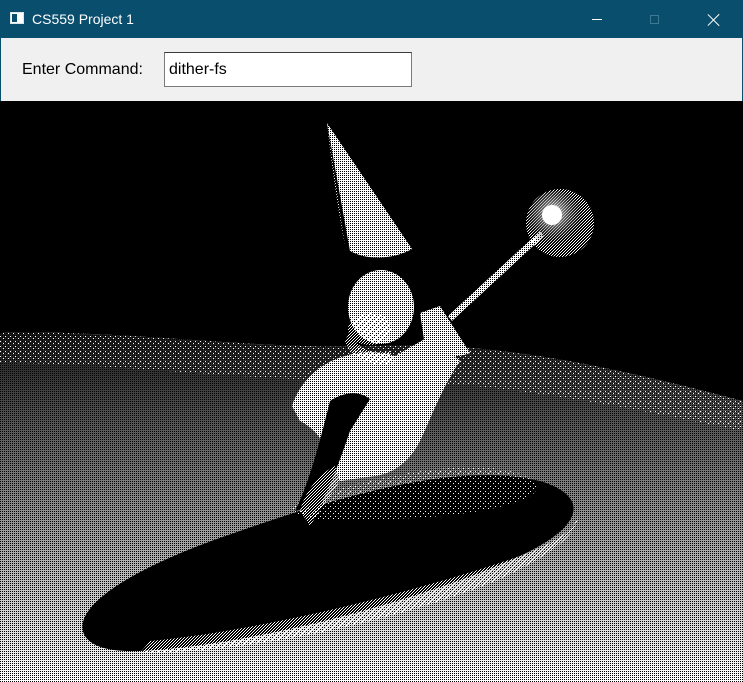  Describe the element at coordinates (17, 18) in the screenshot. I see `app-window-icon` at that location.